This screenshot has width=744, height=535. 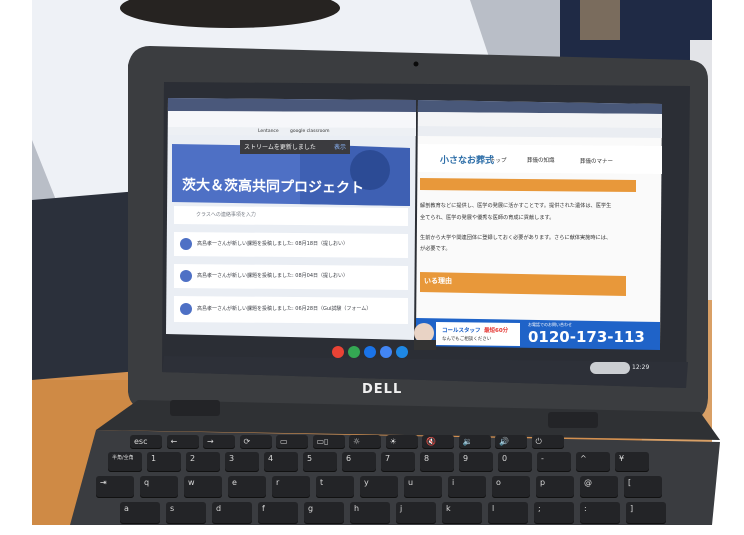 What do you see at coordinates (322, 441) in the screenshot?
I see `key-label: ▭▯` at bounding box center [322, 441].